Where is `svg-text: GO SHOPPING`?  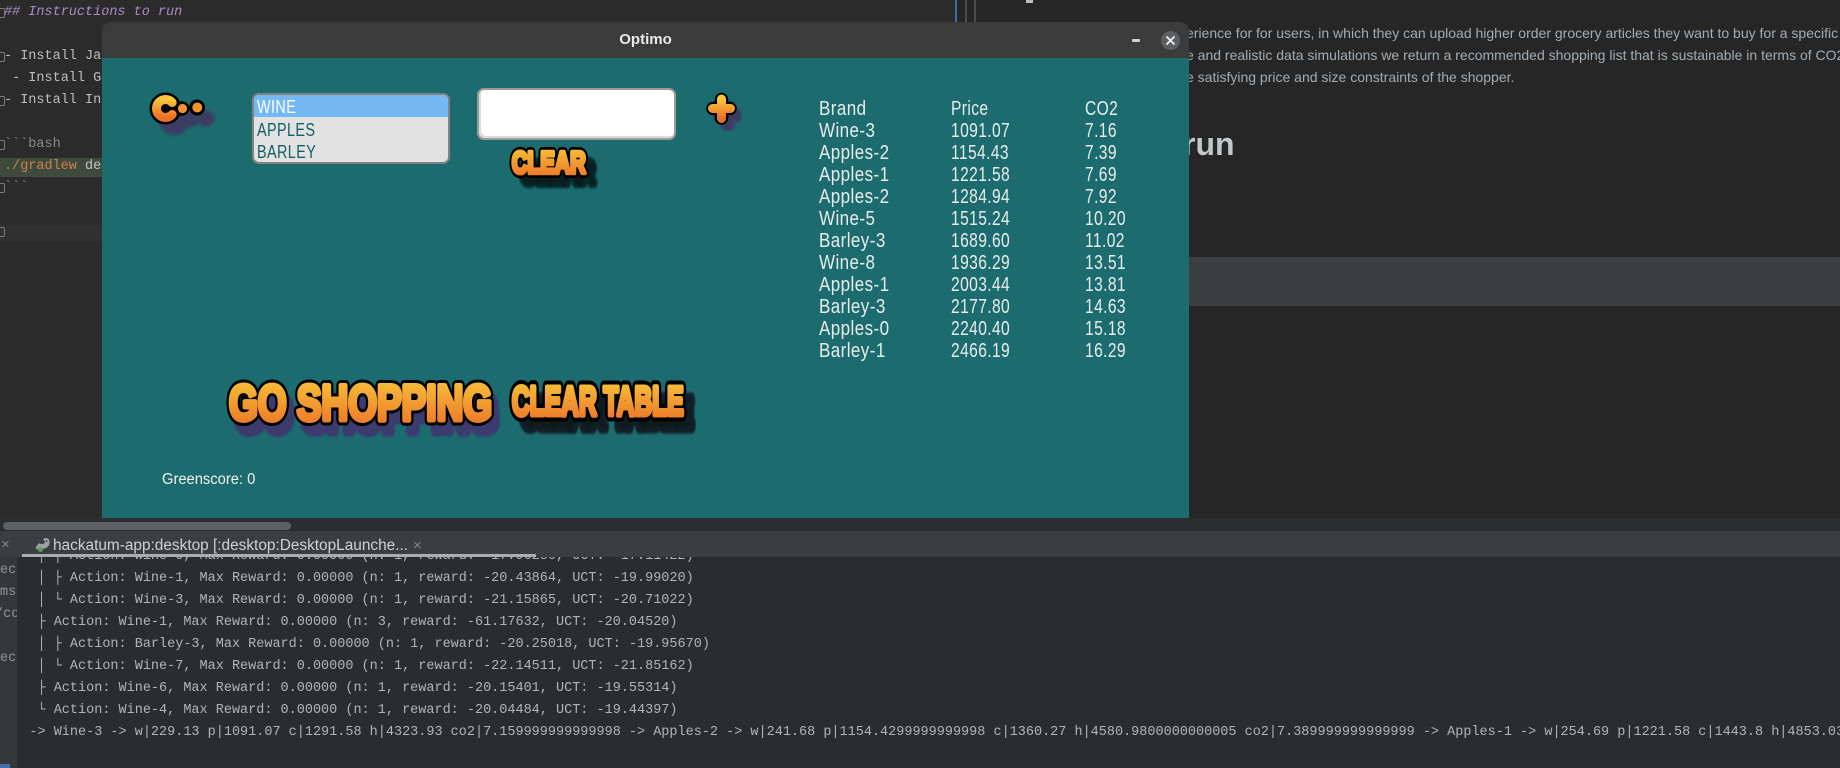
svg-text: GO SHOPPING is located at coordinates (360, 404).